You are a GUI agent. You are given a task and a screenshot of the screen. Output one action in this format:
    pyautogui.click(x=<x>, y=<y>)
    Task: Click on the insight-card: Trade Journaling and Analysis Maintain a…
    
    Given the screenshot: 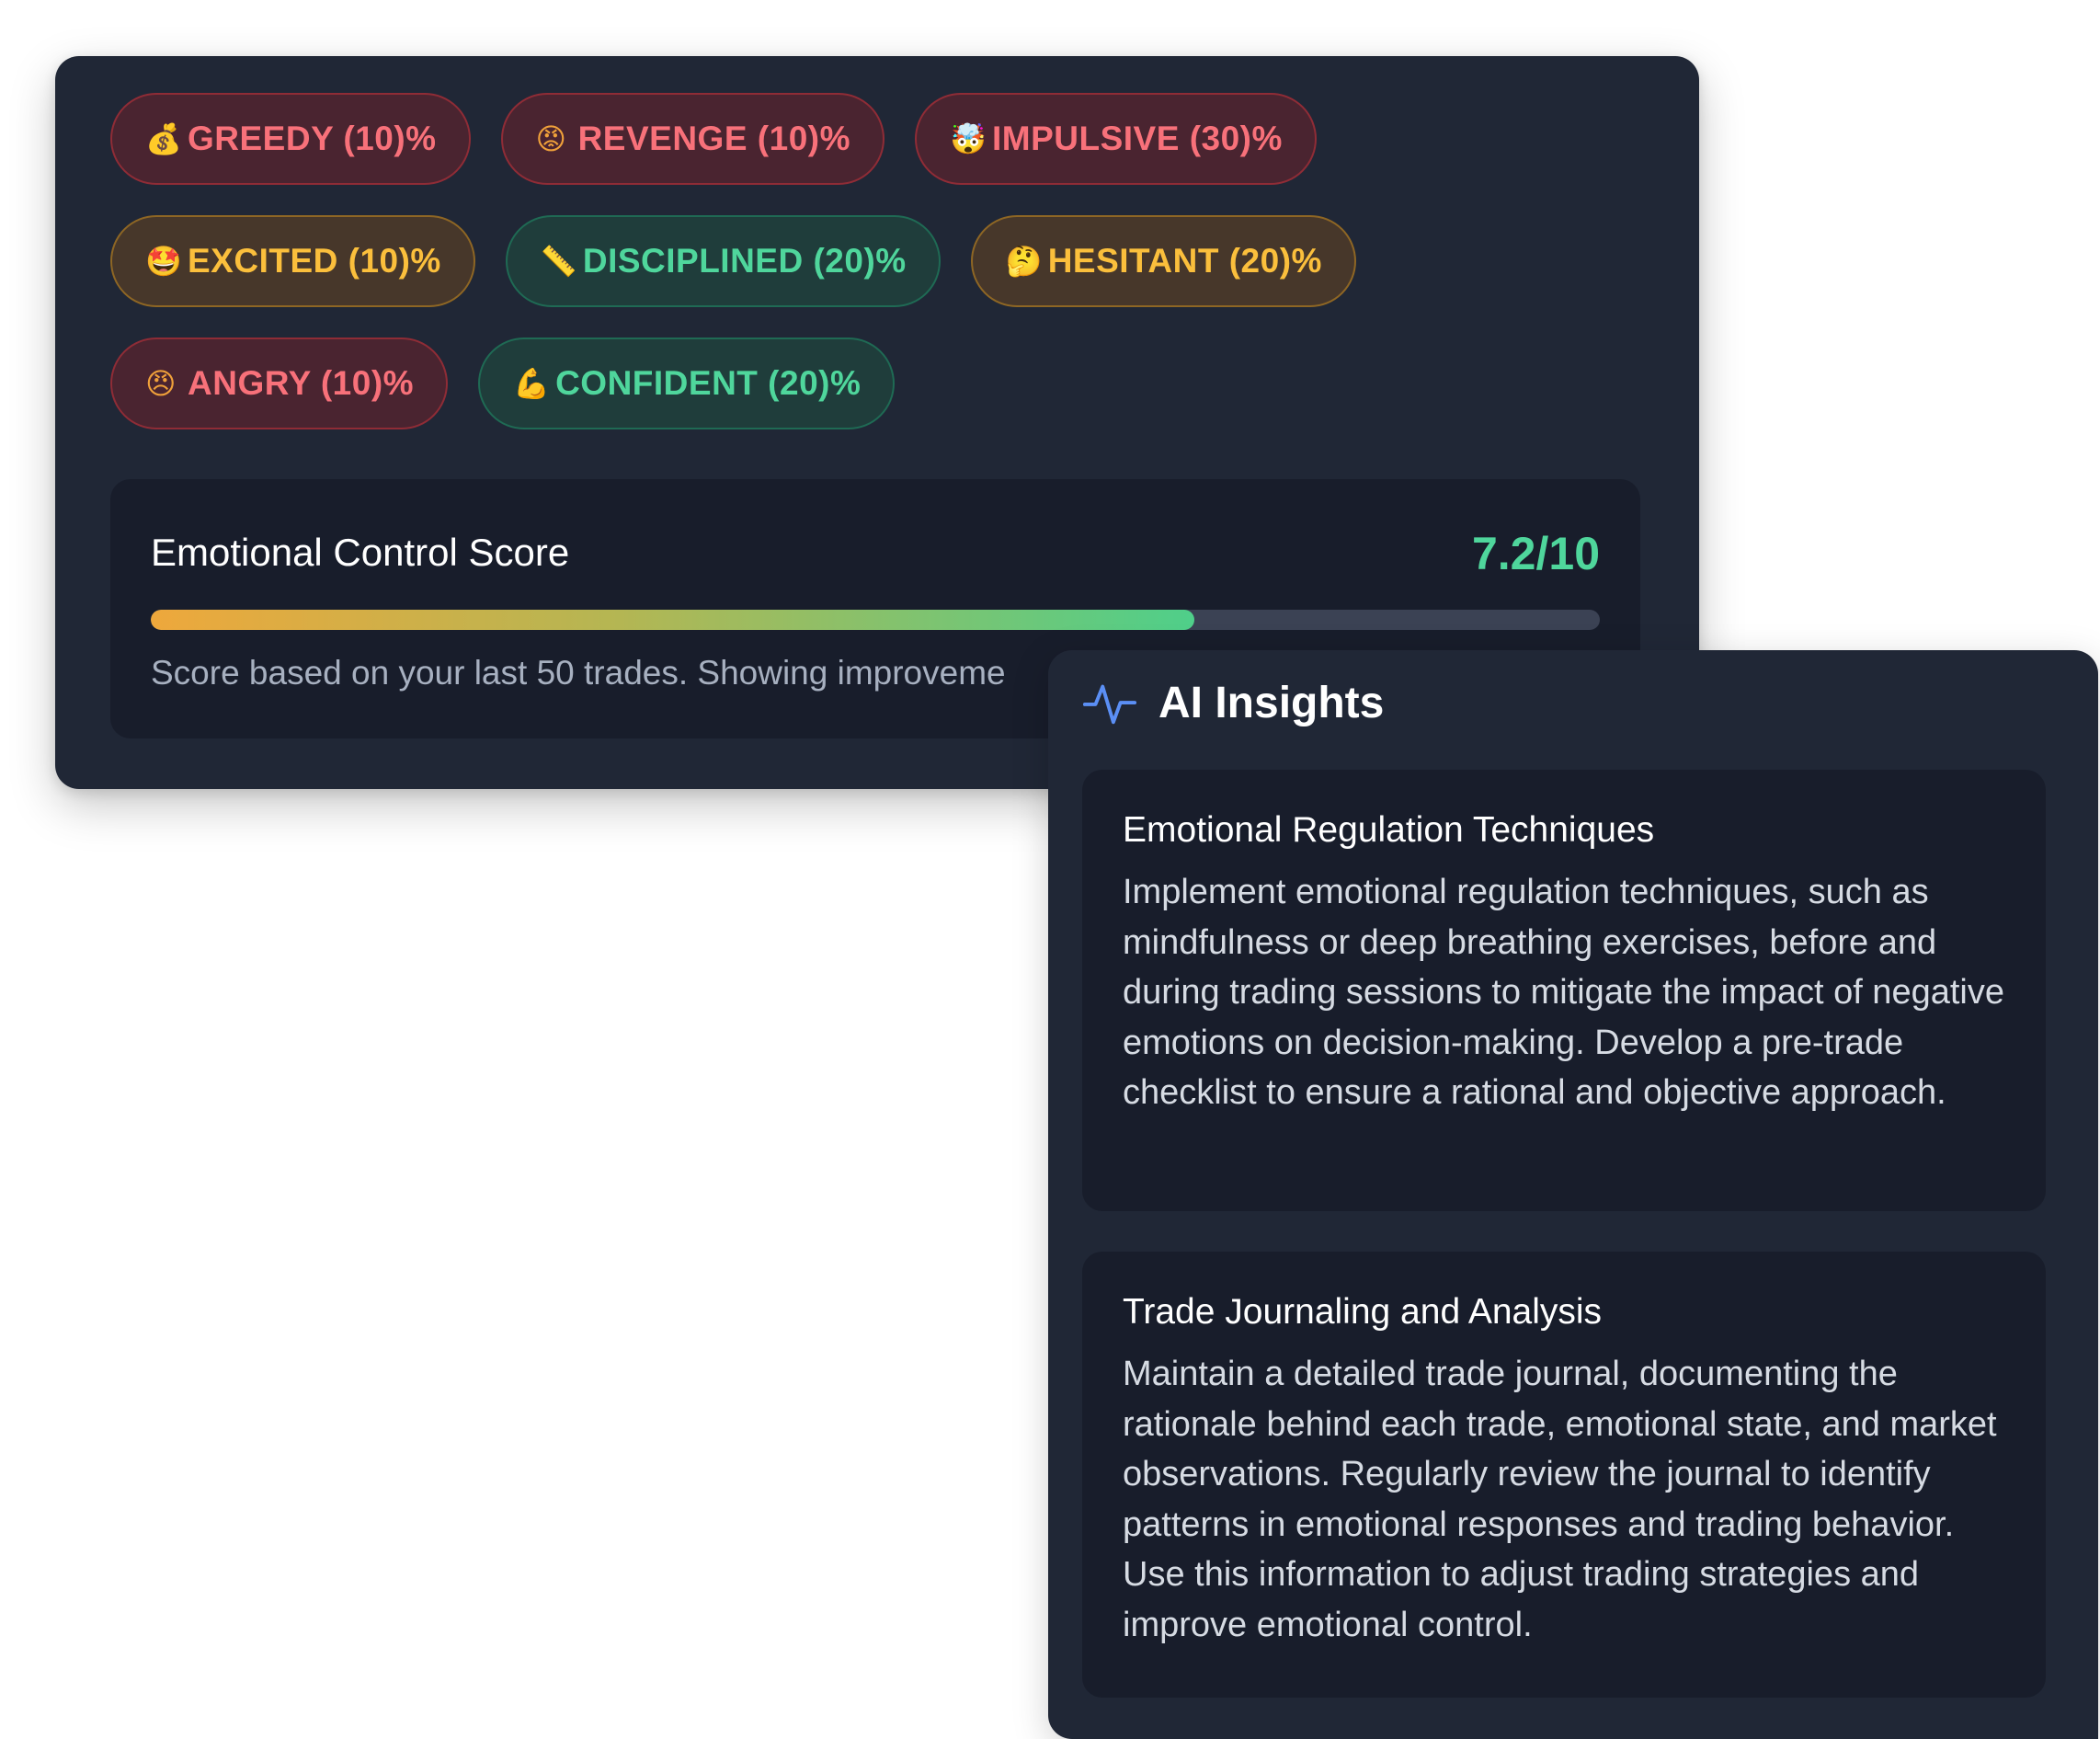 What is the action you would take?
    pyautogui.click(x=1564, y=1475)
    